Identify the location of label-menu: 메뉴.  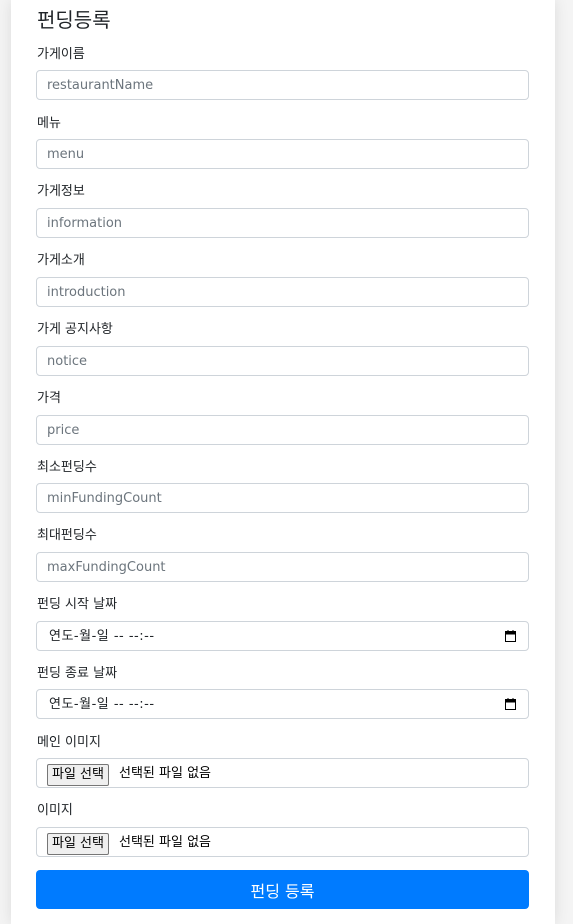
(49, 123).